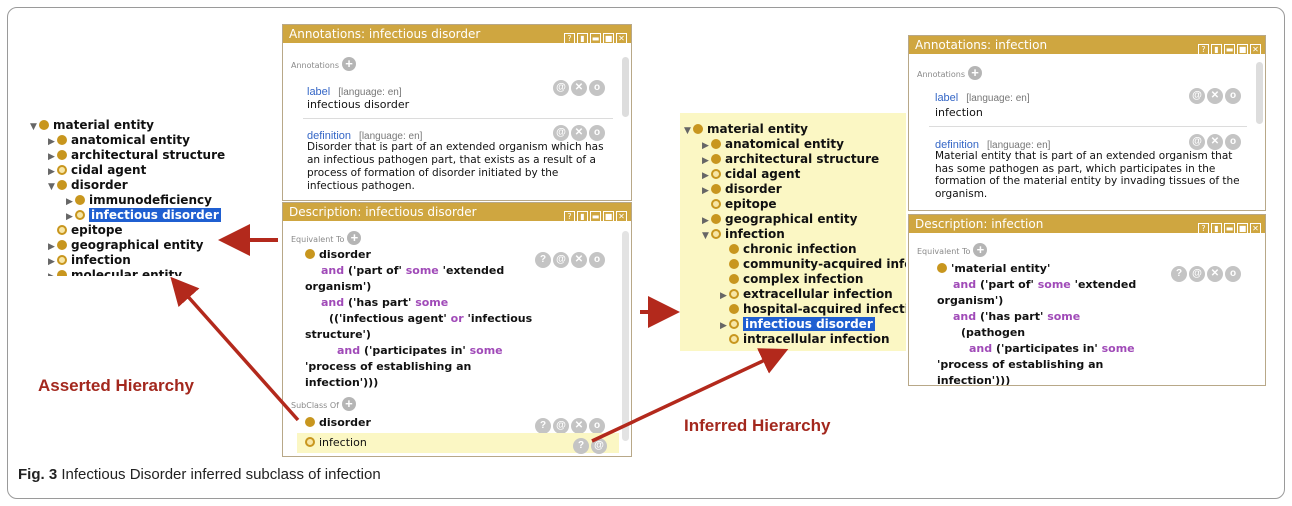 The width and height of the screenshot is (1292, 506). I want to click on inferred-hierarchy-label: Inferred Hierarchy, so click(757, 425).